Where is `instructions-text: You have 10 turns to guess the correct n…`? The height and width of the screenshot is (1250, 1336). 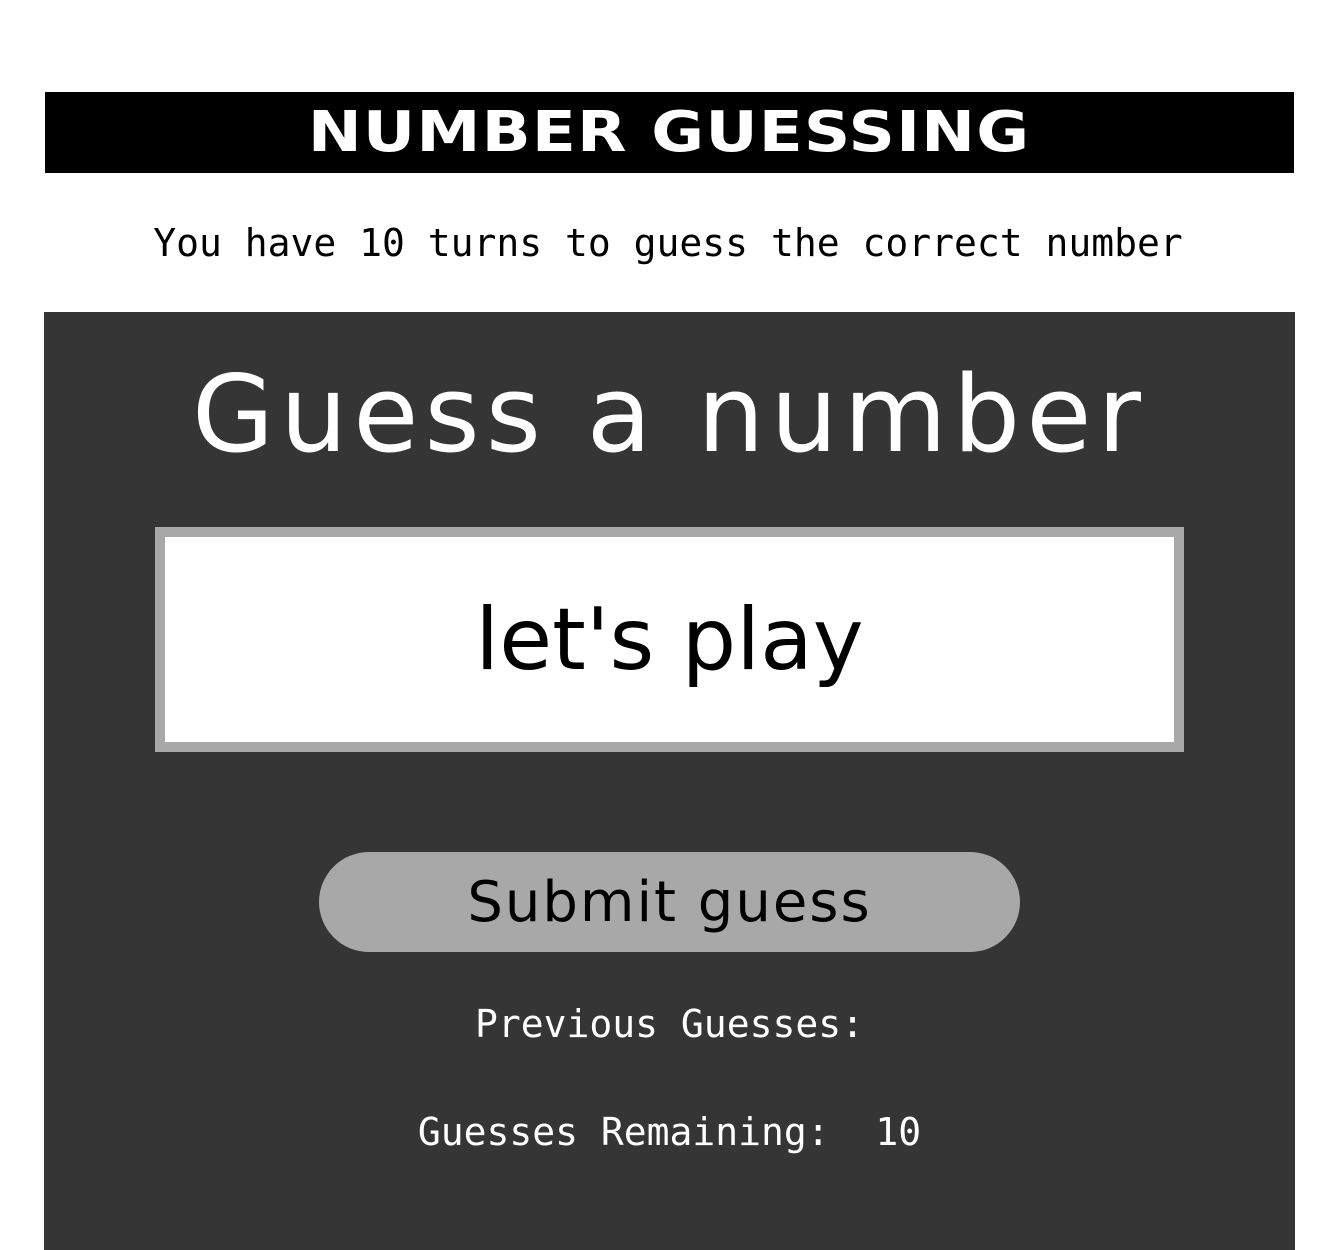 instructions-text: You have 10 turns to guess the correct n… is located at coordinates (668, 243).